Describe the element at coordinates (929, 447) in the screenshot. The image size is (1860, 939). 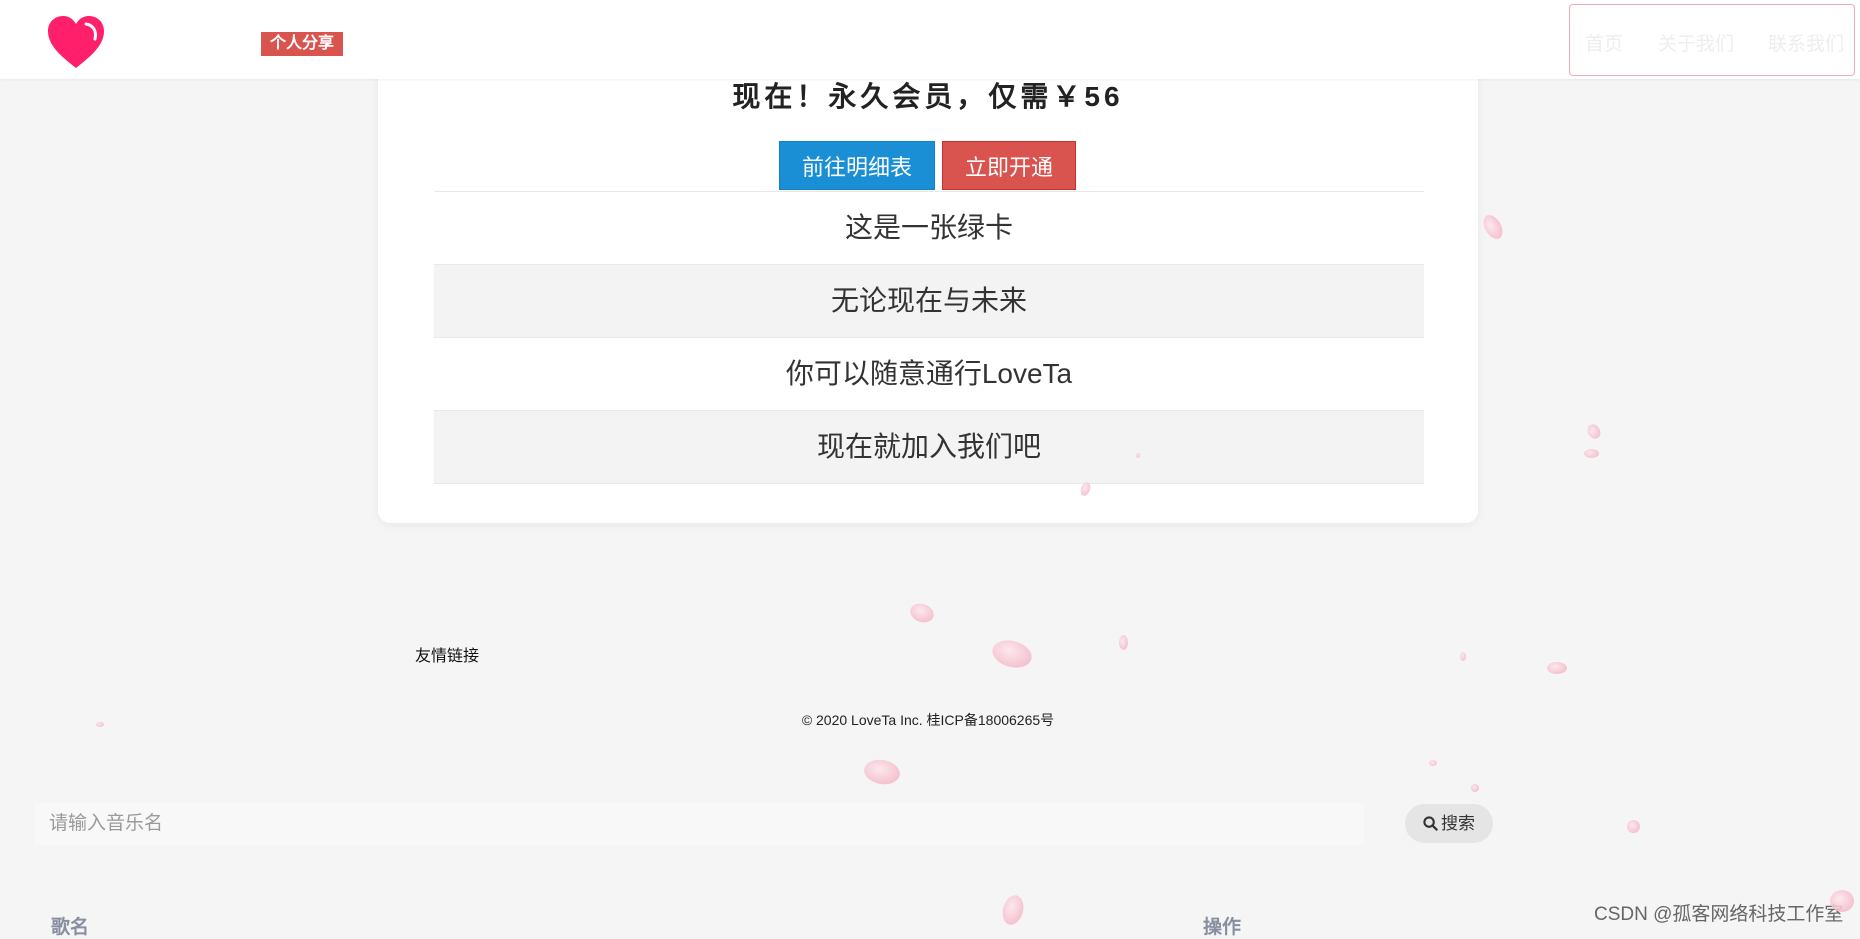
I see `benefit-row: 现在就加入我们吧` at that location.